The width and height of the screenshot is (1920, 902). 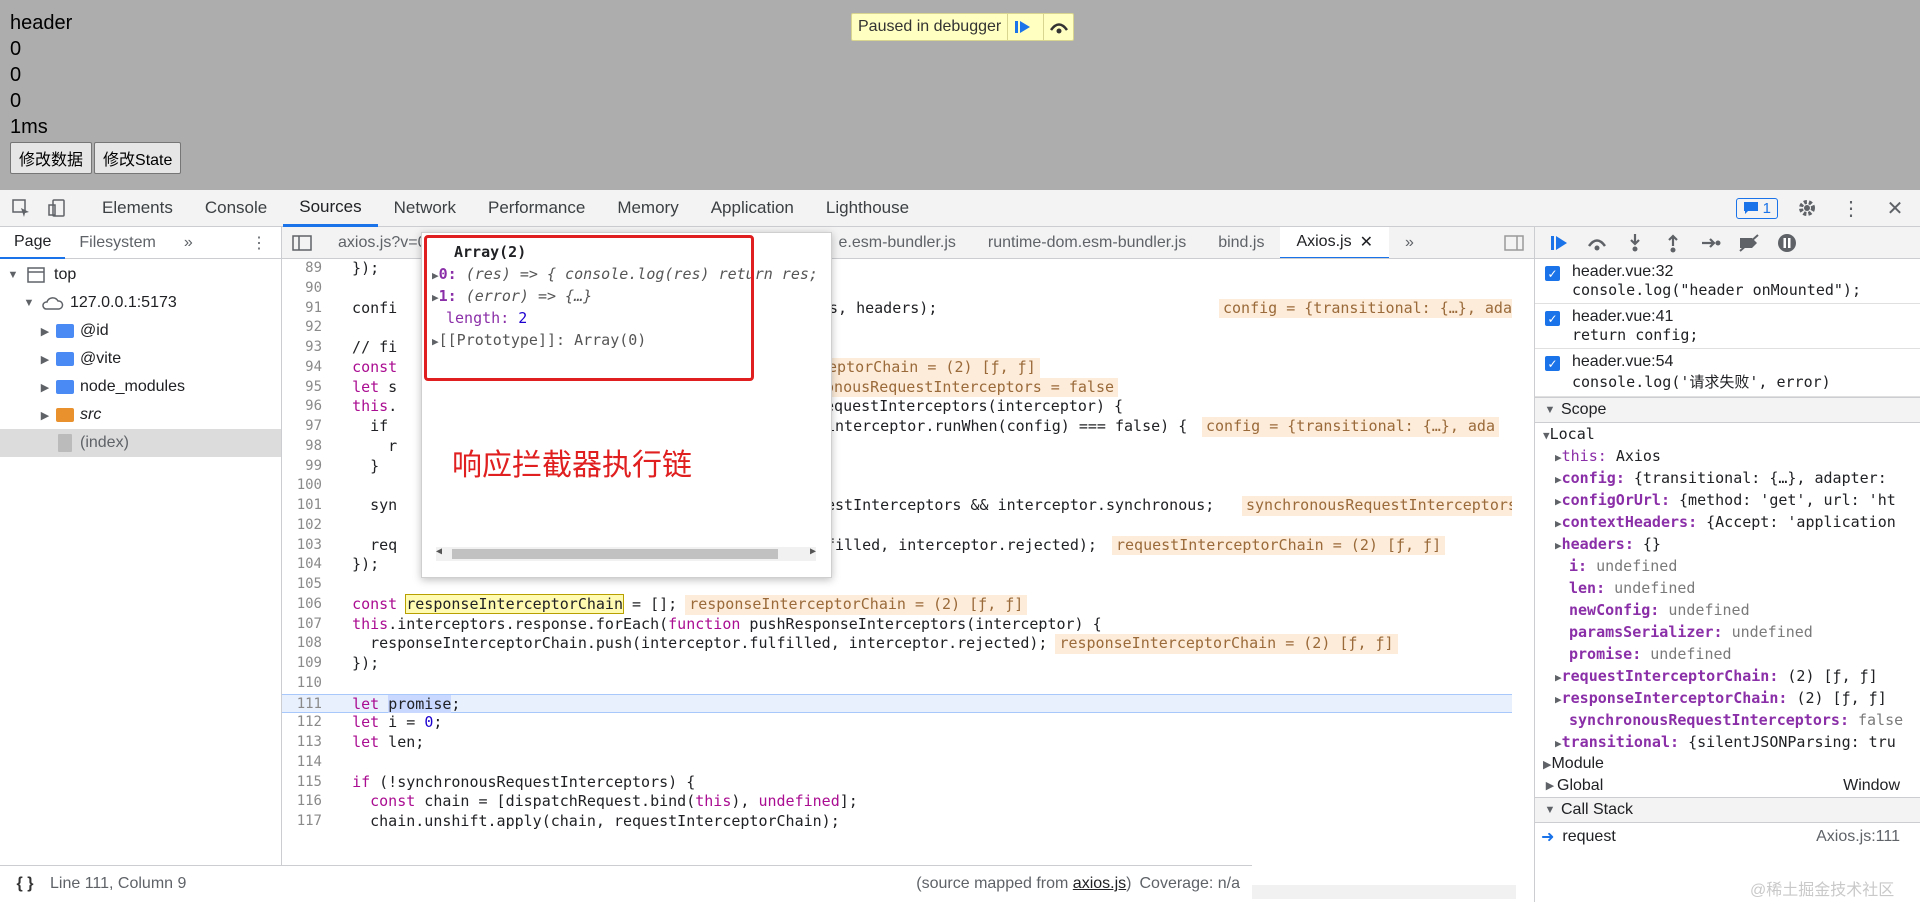 What do you see at coordinates (1727, 632) in the screenshot?
I see `scope-variable: paramsSerializer: undefined` at bounding box center [1727, 632].